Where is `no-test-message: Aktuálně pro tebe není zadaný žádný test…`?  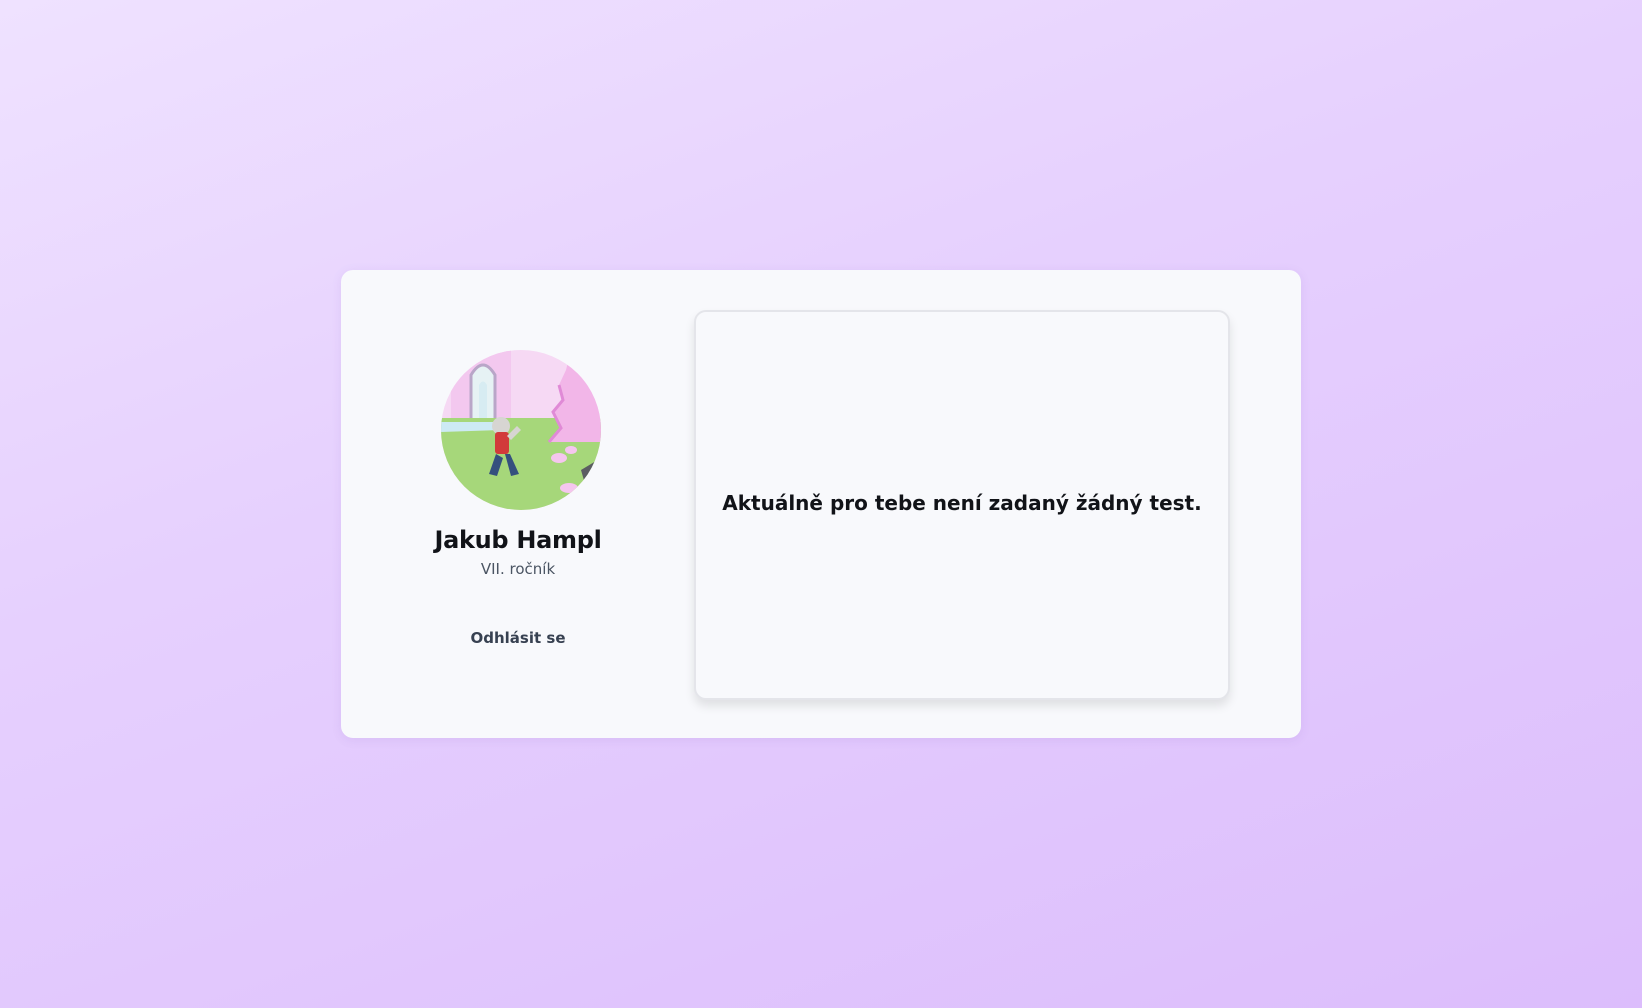 no-test-message: Aktuálně pro tebe není zadaný žádný test… is located at coordinates (962, 503).